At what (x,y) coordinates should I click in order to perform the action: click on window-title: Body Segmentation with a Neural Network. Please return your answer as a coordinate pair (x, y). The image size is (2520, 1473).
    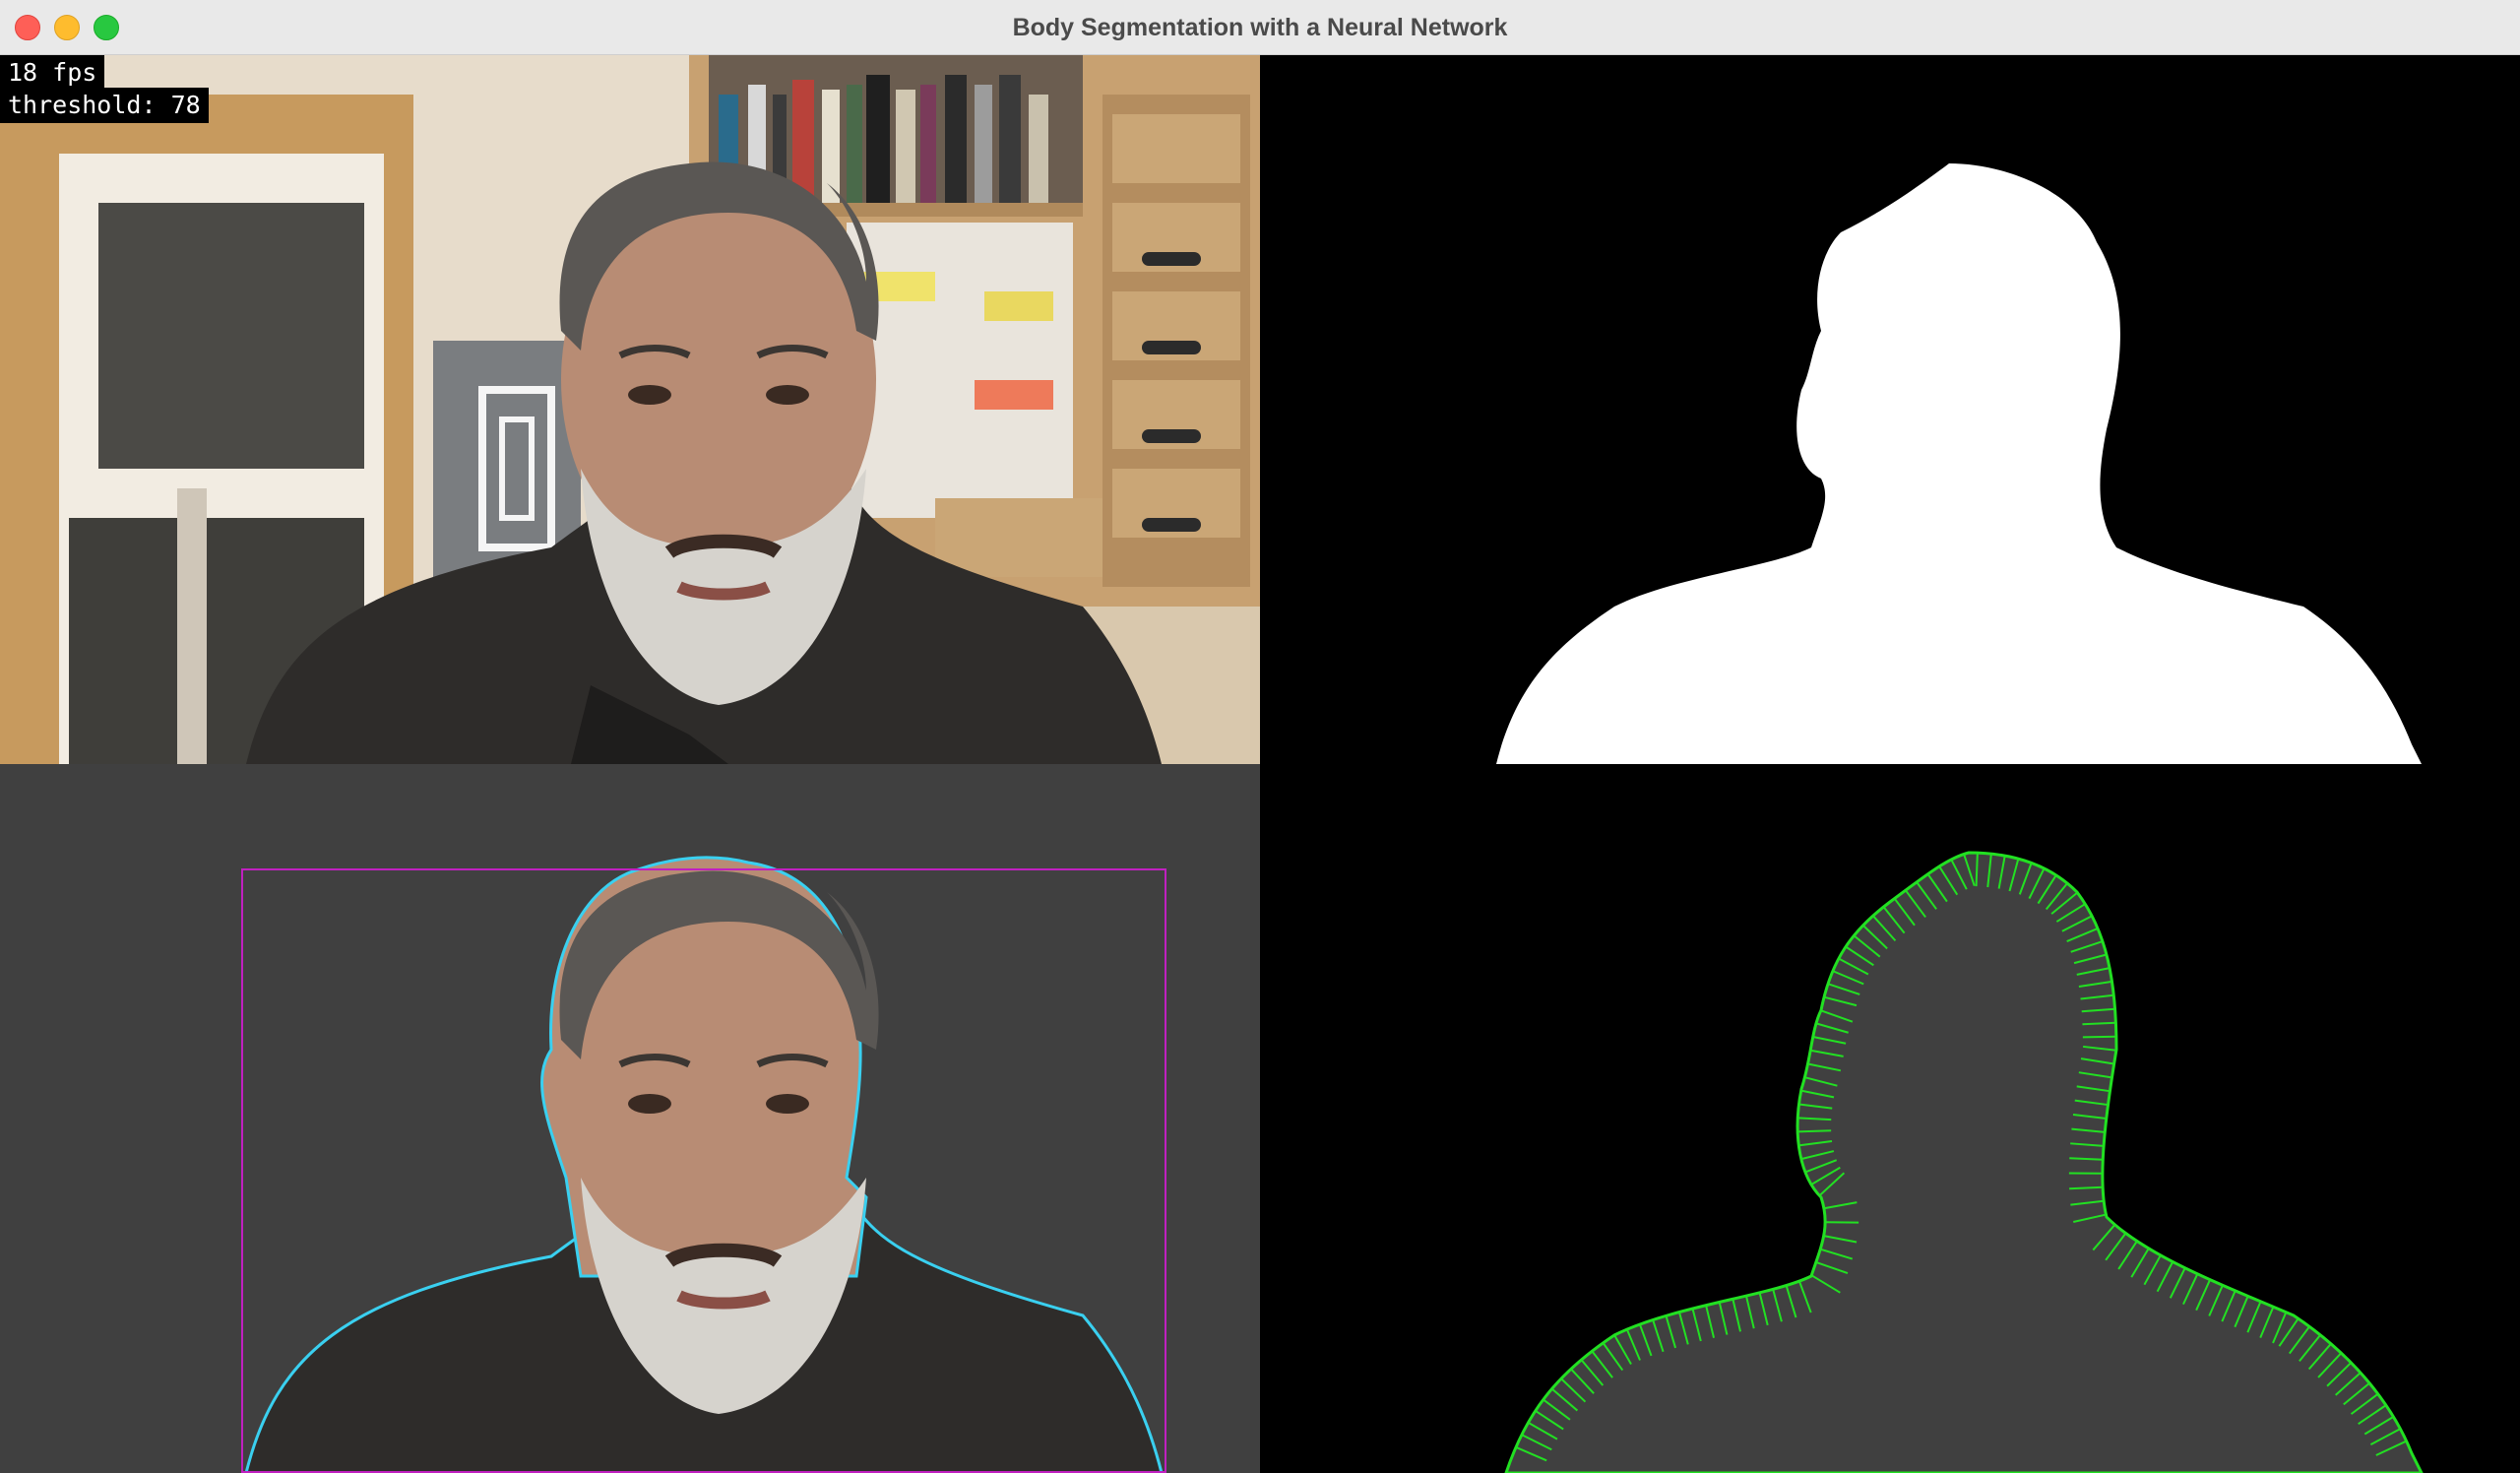
    Looking at the image, I should click on (1260, 27).